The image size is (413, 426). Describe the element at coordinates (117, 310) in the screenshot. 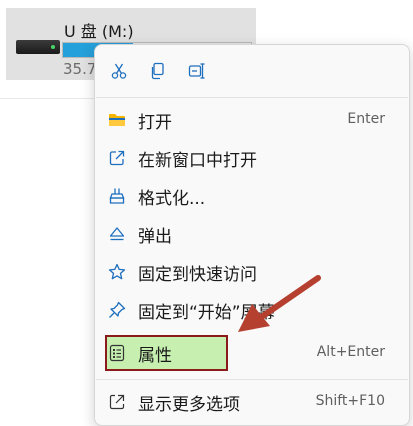

I see `pin-icon` at that location.